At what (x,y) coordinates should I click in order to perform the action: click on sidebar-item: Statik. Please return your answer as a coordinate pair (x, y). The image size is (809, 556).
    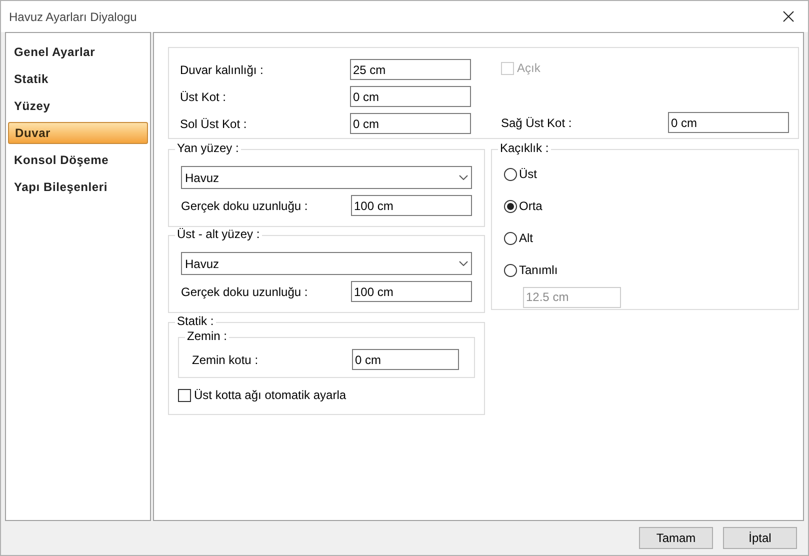
    Looking at the image, I should click on (78, 79).